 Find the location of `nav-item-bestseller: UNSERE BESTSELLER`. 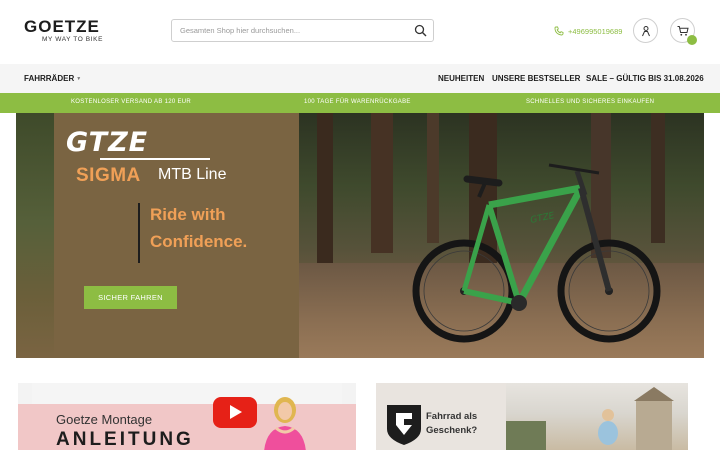

nav-item-bestseller: UNSERE BESTSELLER is located at coordinates (536, 78).